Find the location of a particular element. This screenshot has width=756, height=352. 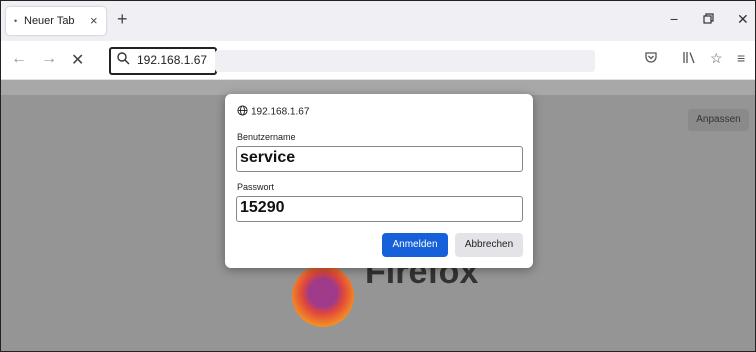

back-arrow-icon: ← is located at coordinates (19, 59).